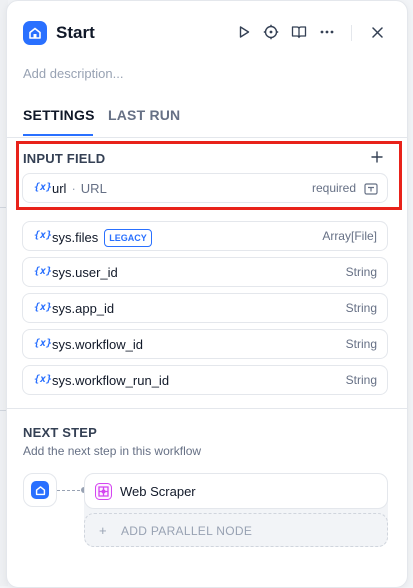 The height and width of the screenshot is (588, 413). Describe the element at coordinates (59, 115) in the screenshot. I see `tab-settings: SETTINGS` at that location.